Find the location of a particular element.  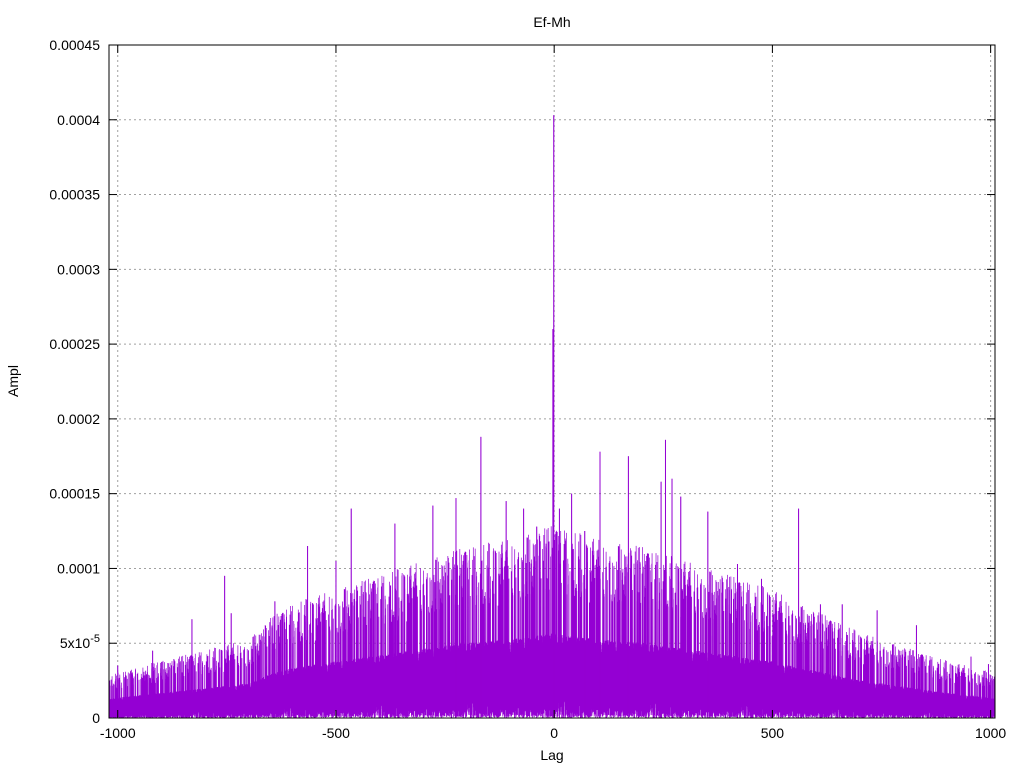

chart-title: Ef-Mh is located at coordinates (551, 22).